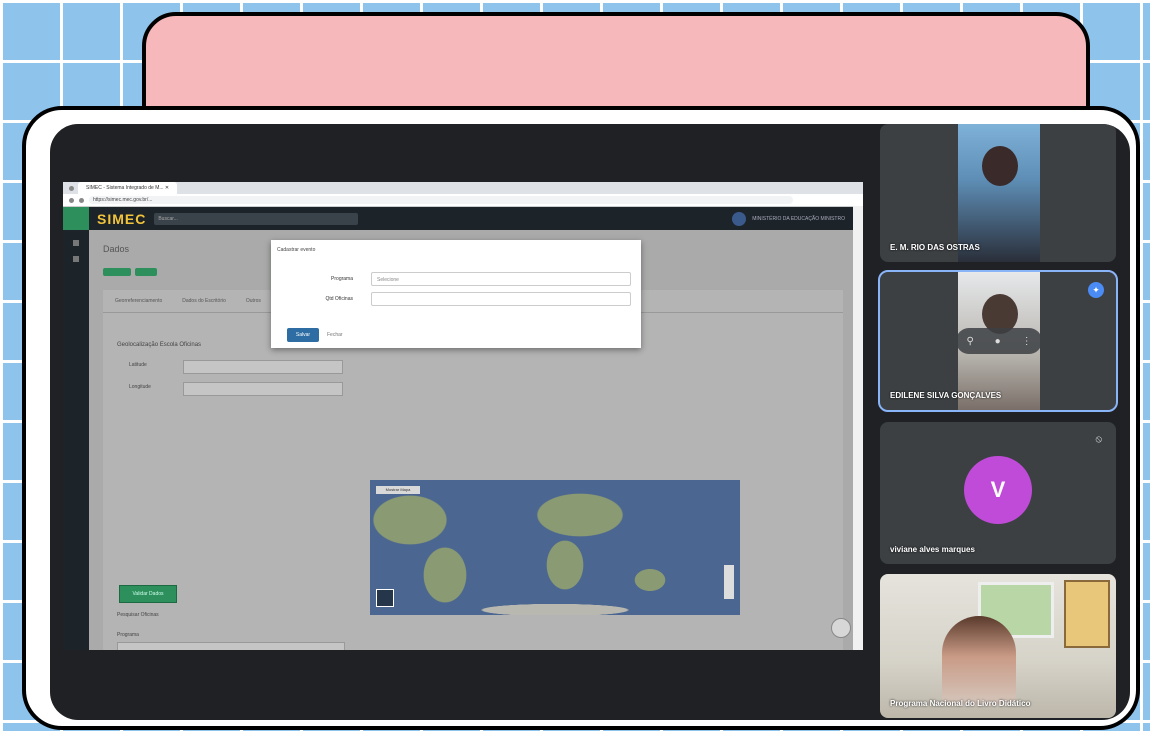  Describe the element at coordinates (463, 188) in the screenshot. I see `browser-tabs: SIMEC - Sistema Integrado de M... ✕` at that location.